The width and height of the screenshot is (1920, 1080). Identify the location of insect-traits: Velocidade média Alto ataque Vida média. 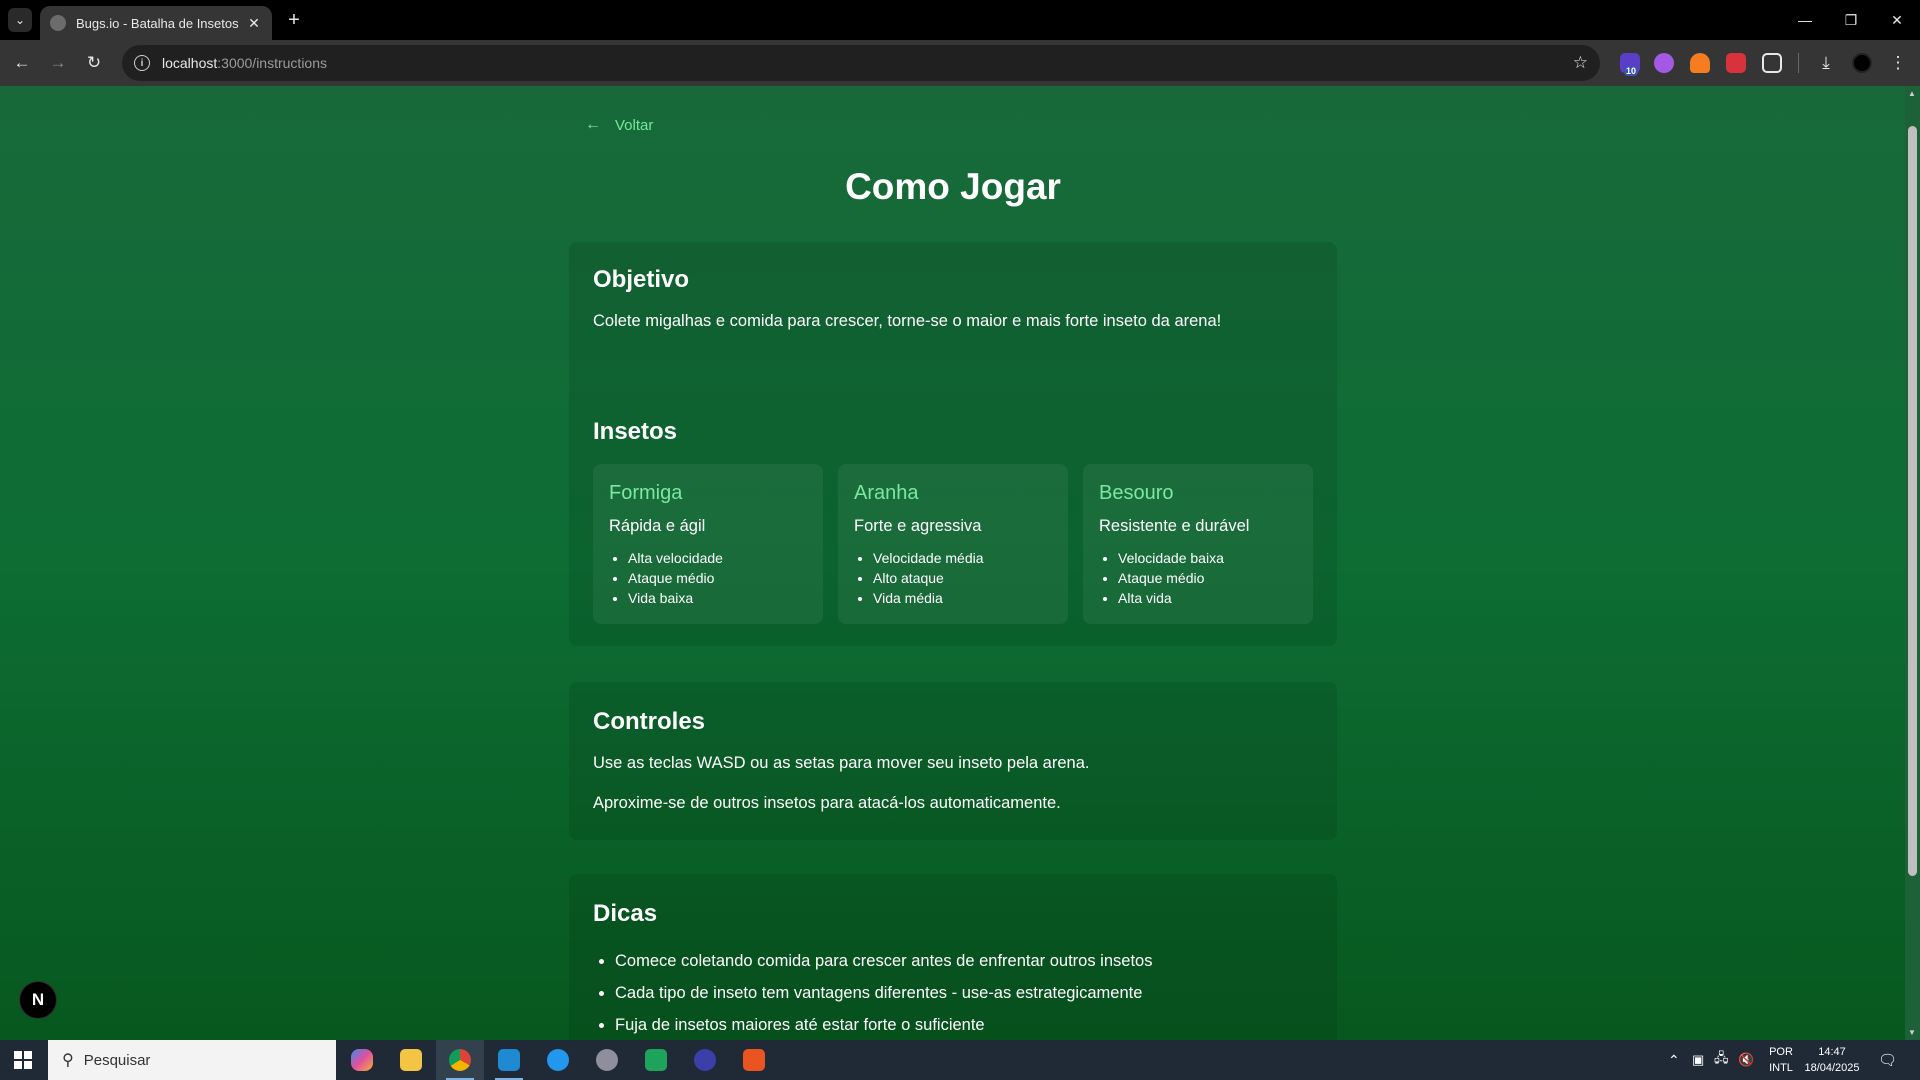
(928, 578).